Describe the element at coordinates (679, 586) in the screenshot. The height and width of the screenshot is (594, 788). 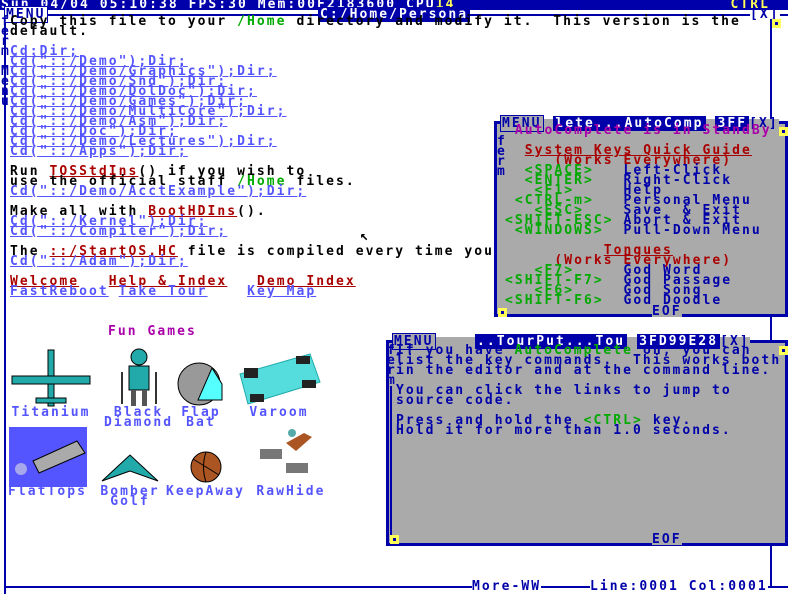
I see `status-line-col: Line:0001 Col:0001` at that location.